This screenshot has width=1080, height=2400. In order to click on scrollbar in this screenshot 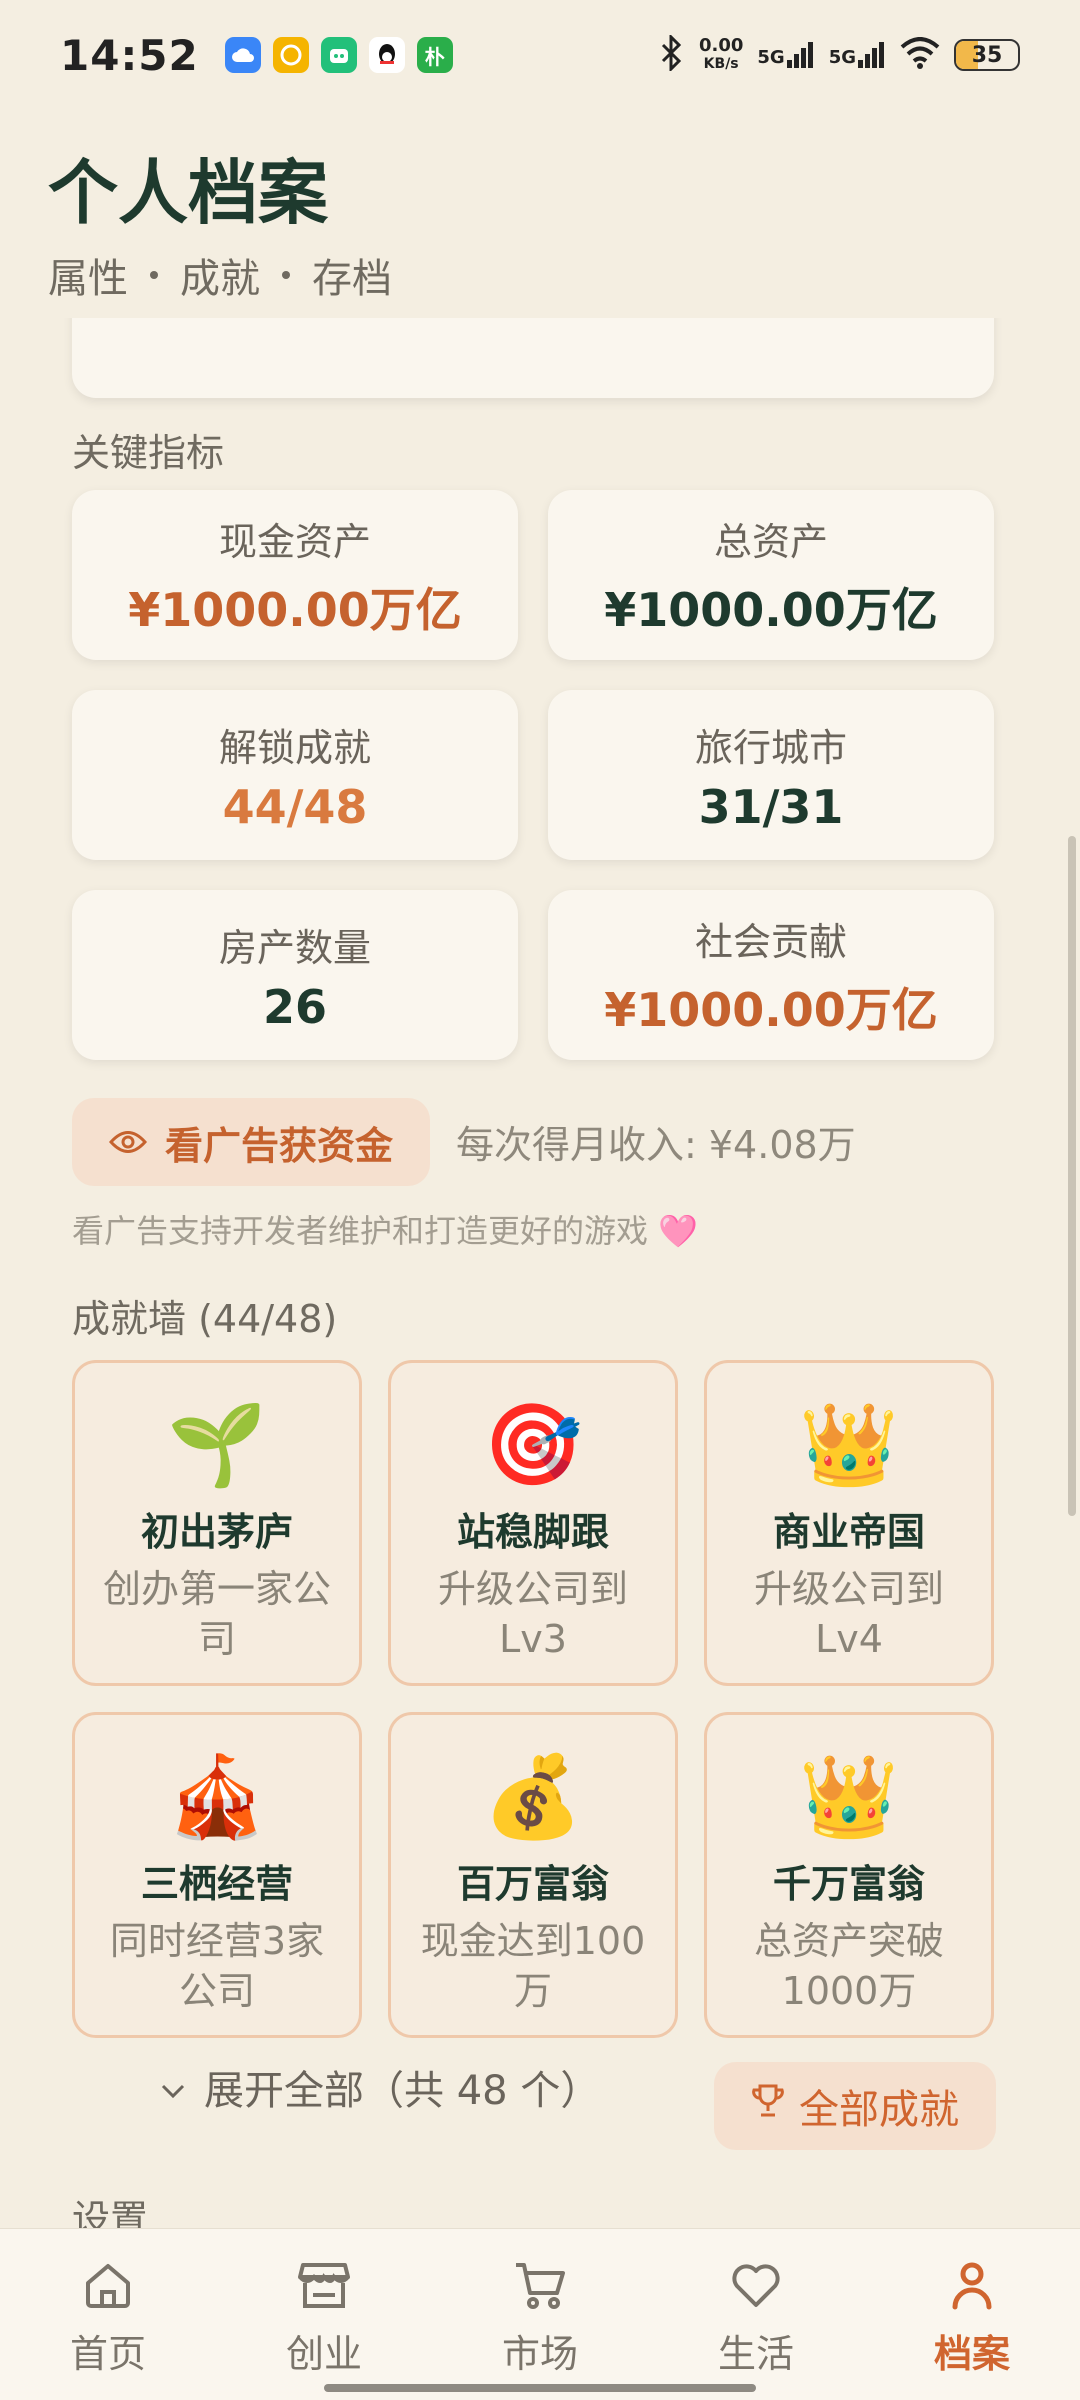, I will do `click(1072, 1176)`.